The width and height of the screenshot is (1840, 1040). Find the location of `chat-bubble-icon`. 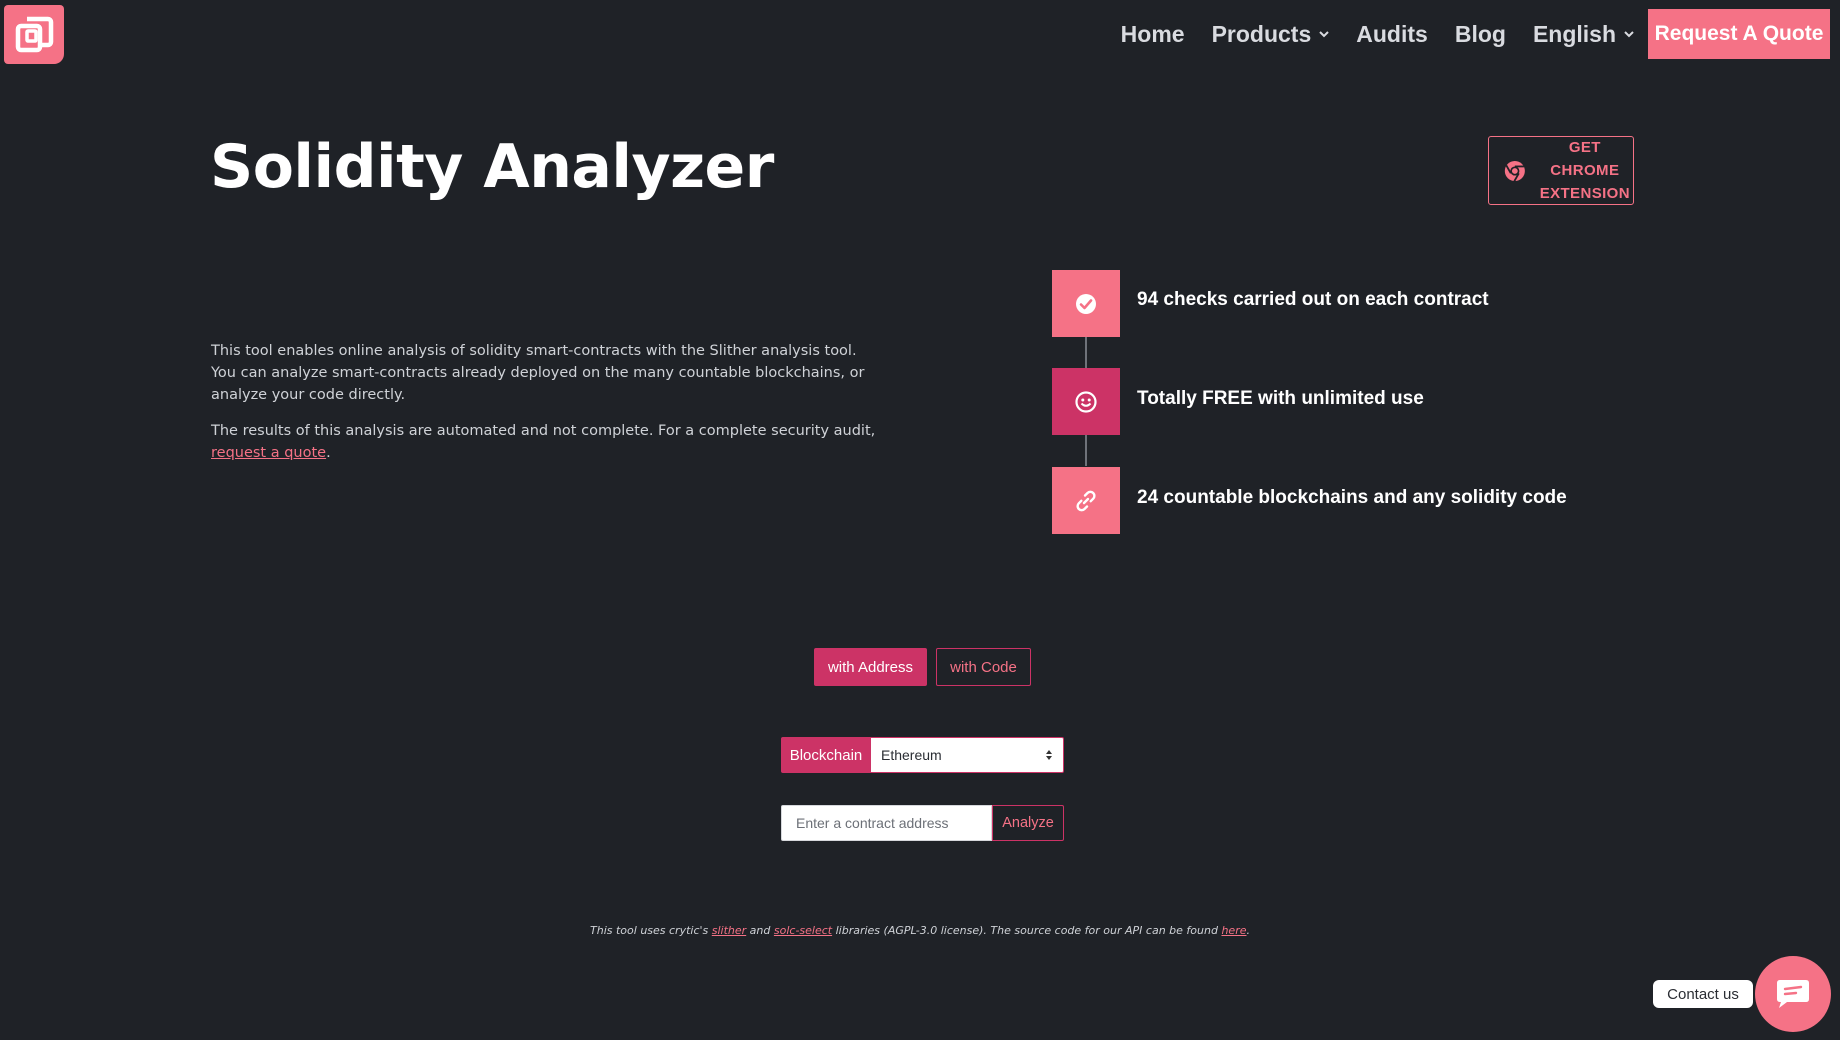

chat-bubble-icon is located at coordinates (1793, 994).